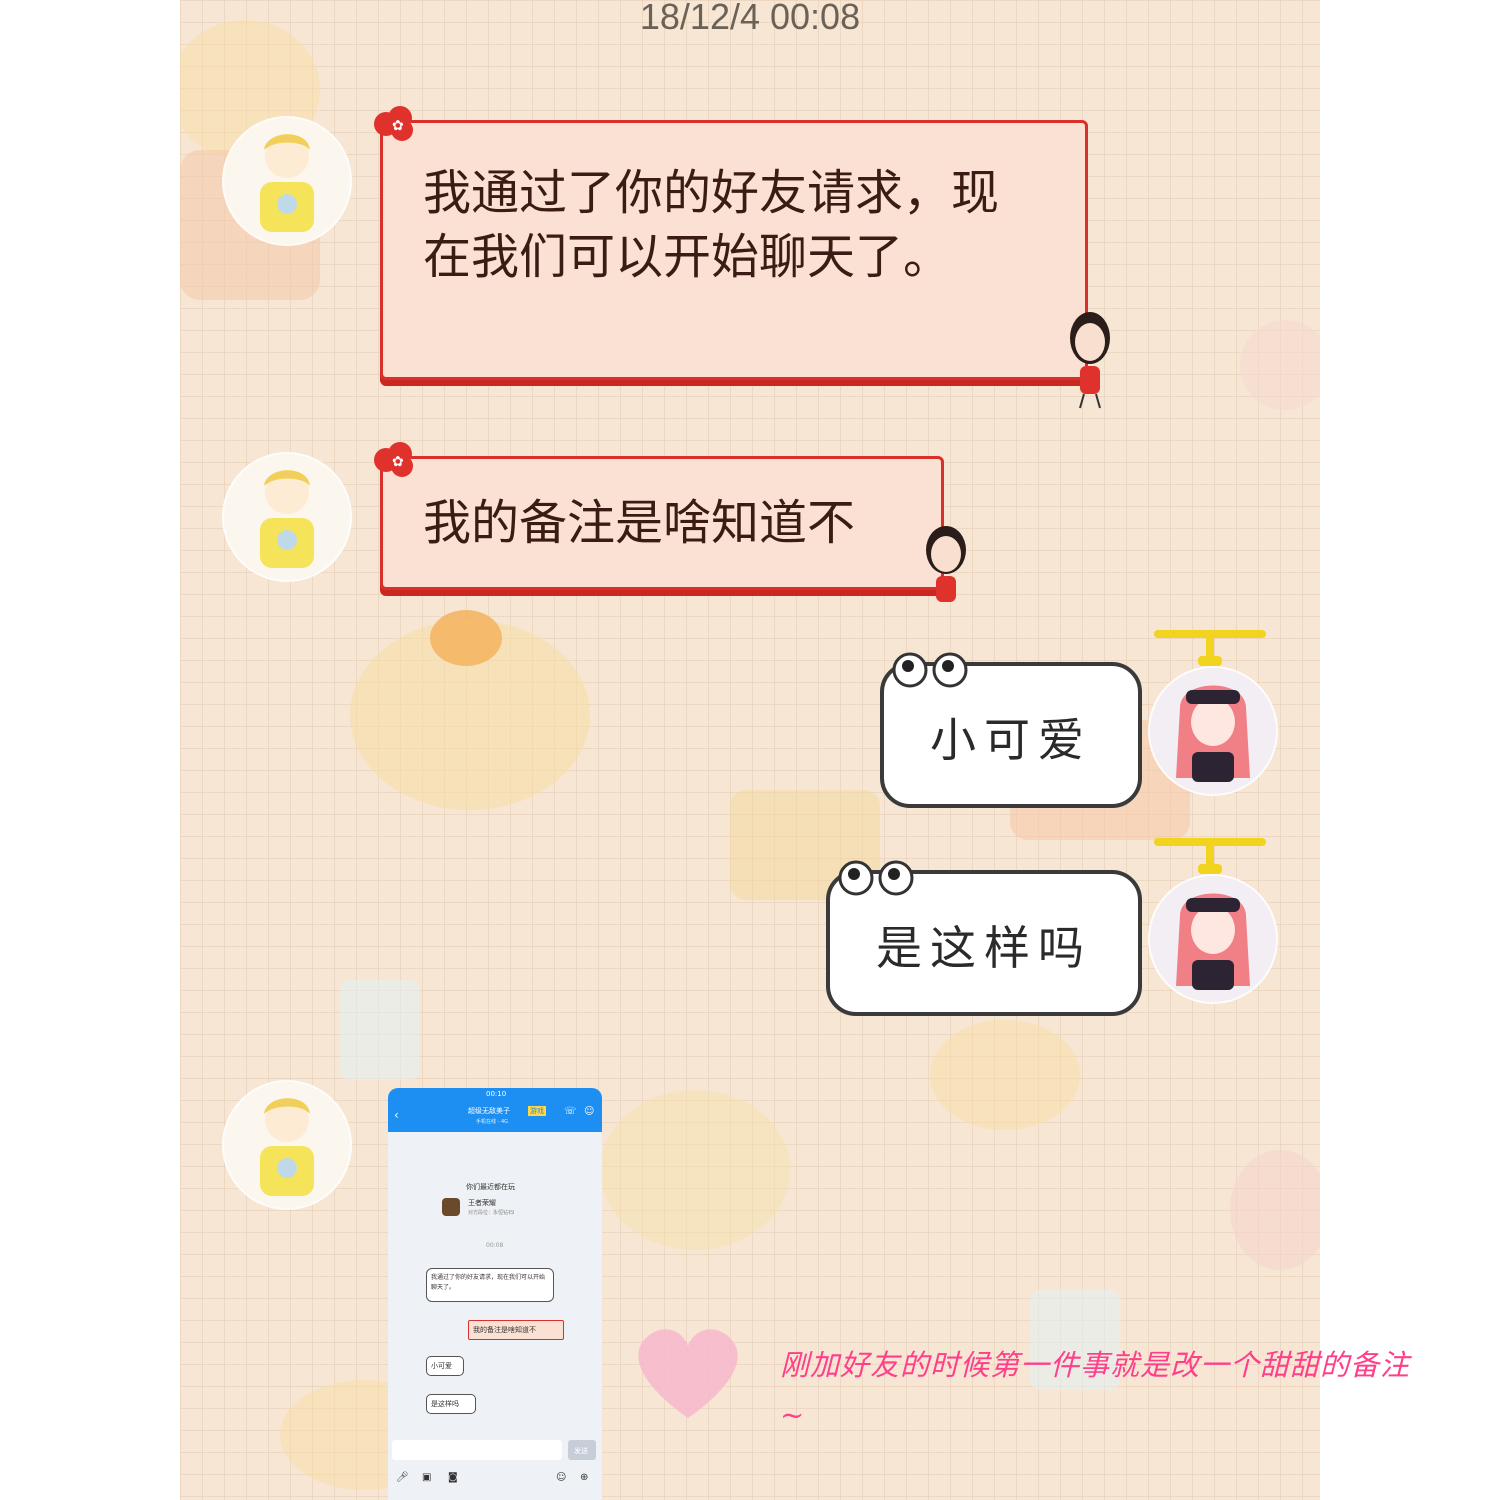 Image resolution: width=1500 pixels, height=1500 pixels. I want to click on section-title: 你们最近都在玩, so click(490, 1187).